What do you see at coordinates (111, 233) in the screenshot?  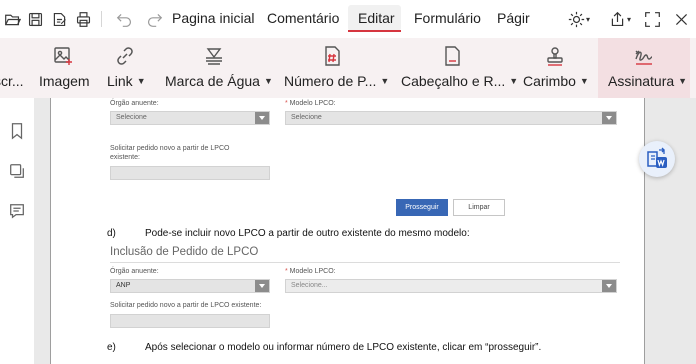 I see `paragraph-d-marker: d)` at bounding box center [111, 233].